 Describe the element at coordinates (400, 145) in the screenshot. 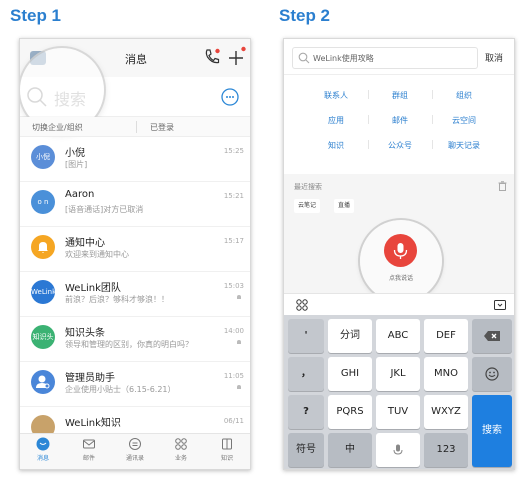

I see `category-official: 公众号` at that location.